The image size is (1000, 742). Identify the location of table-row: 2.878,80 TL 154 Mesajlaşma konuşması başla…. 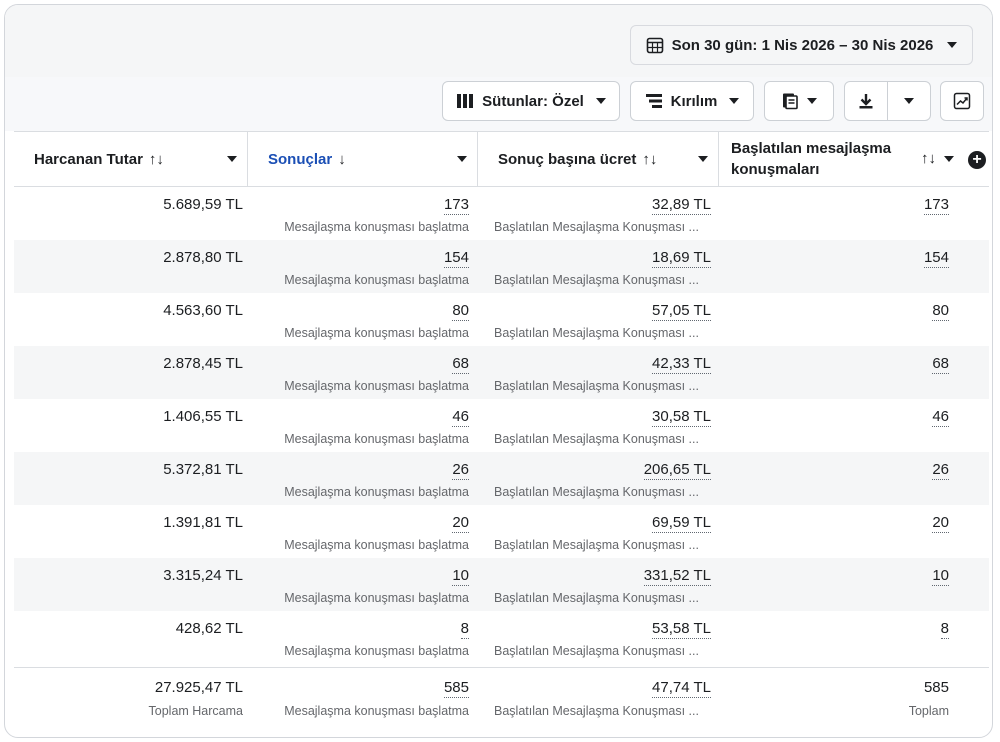
(501, 266).